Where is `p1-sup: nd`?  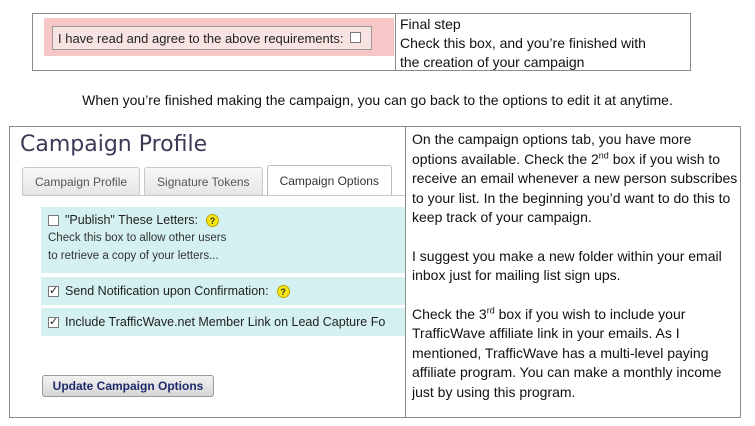
p1-sup: nd is located at coordinates (603, 154).